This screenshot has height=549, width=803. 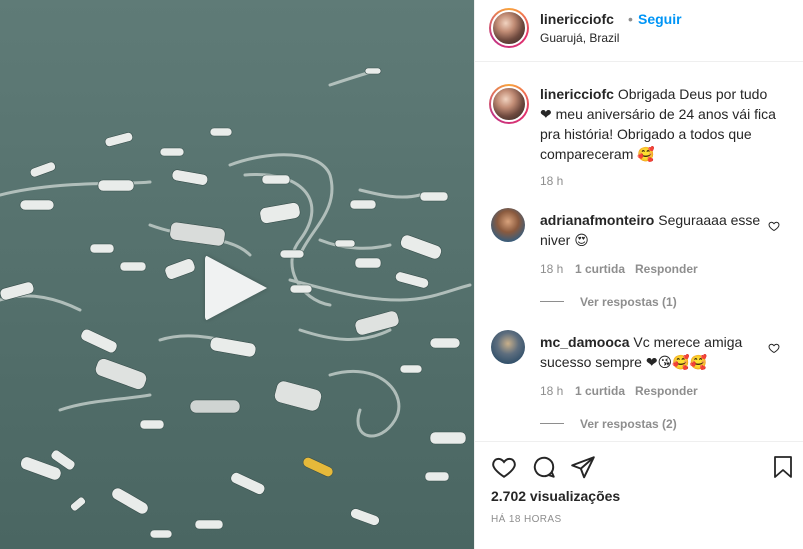 I want to click on author-avatar, so click(x=509, y=28).